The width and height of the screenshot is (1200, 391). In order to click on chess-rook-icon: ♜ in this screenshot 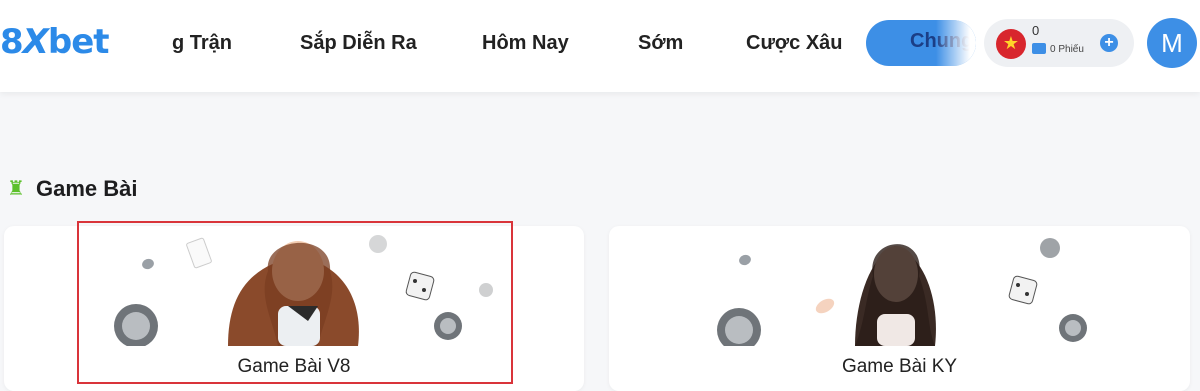, I will do `click(16, 189)`.